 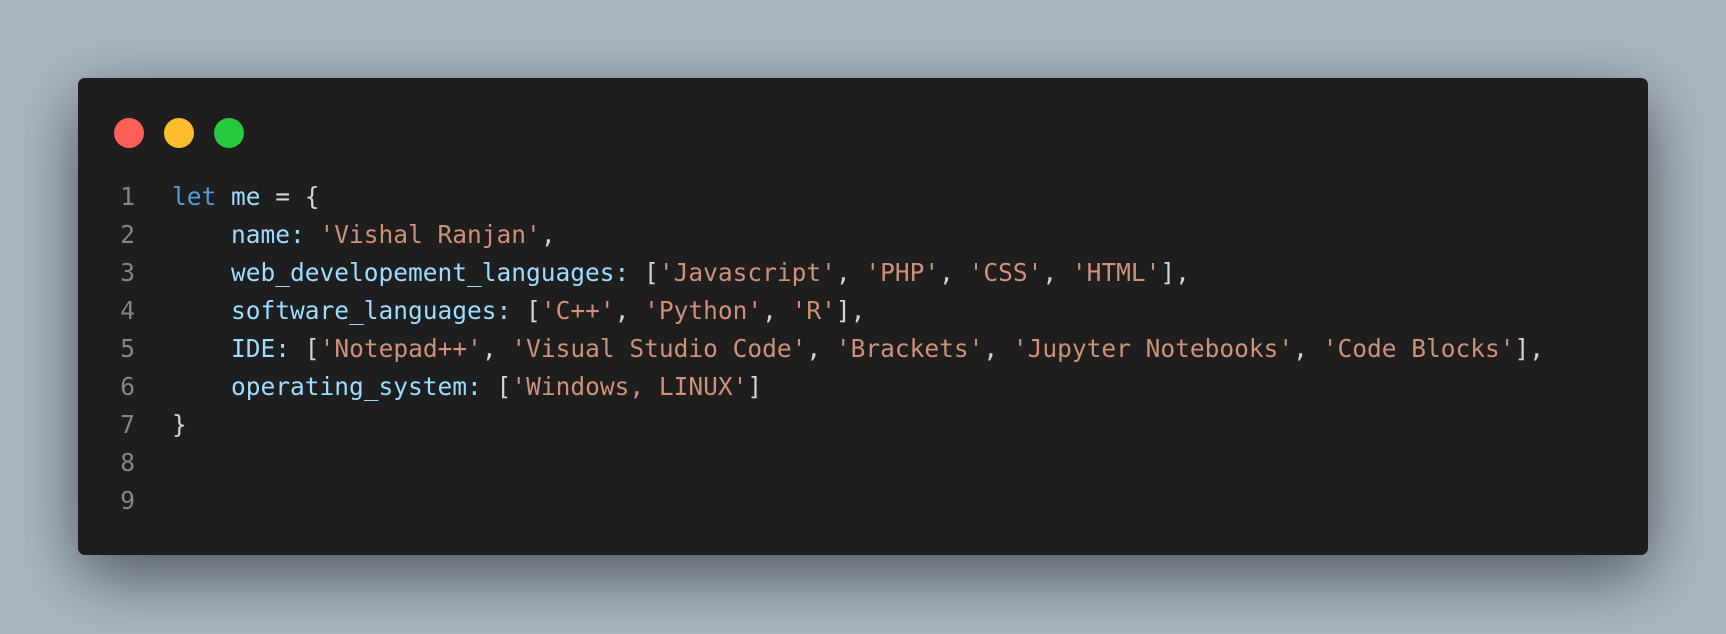 I want to click on string-value: 'HTML', so click(x=1116, y=272).